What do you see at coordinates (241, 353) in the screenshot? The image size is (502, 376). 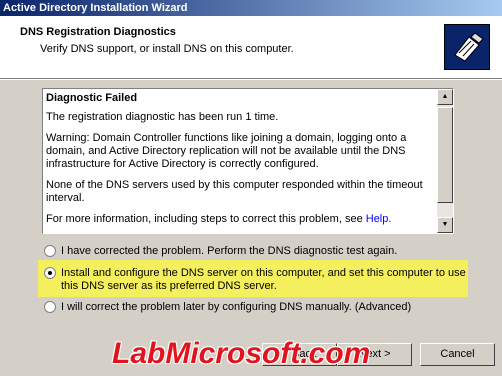 I see `watermark-text: LabMicrosoft.com` at bounding box center [241, 353].